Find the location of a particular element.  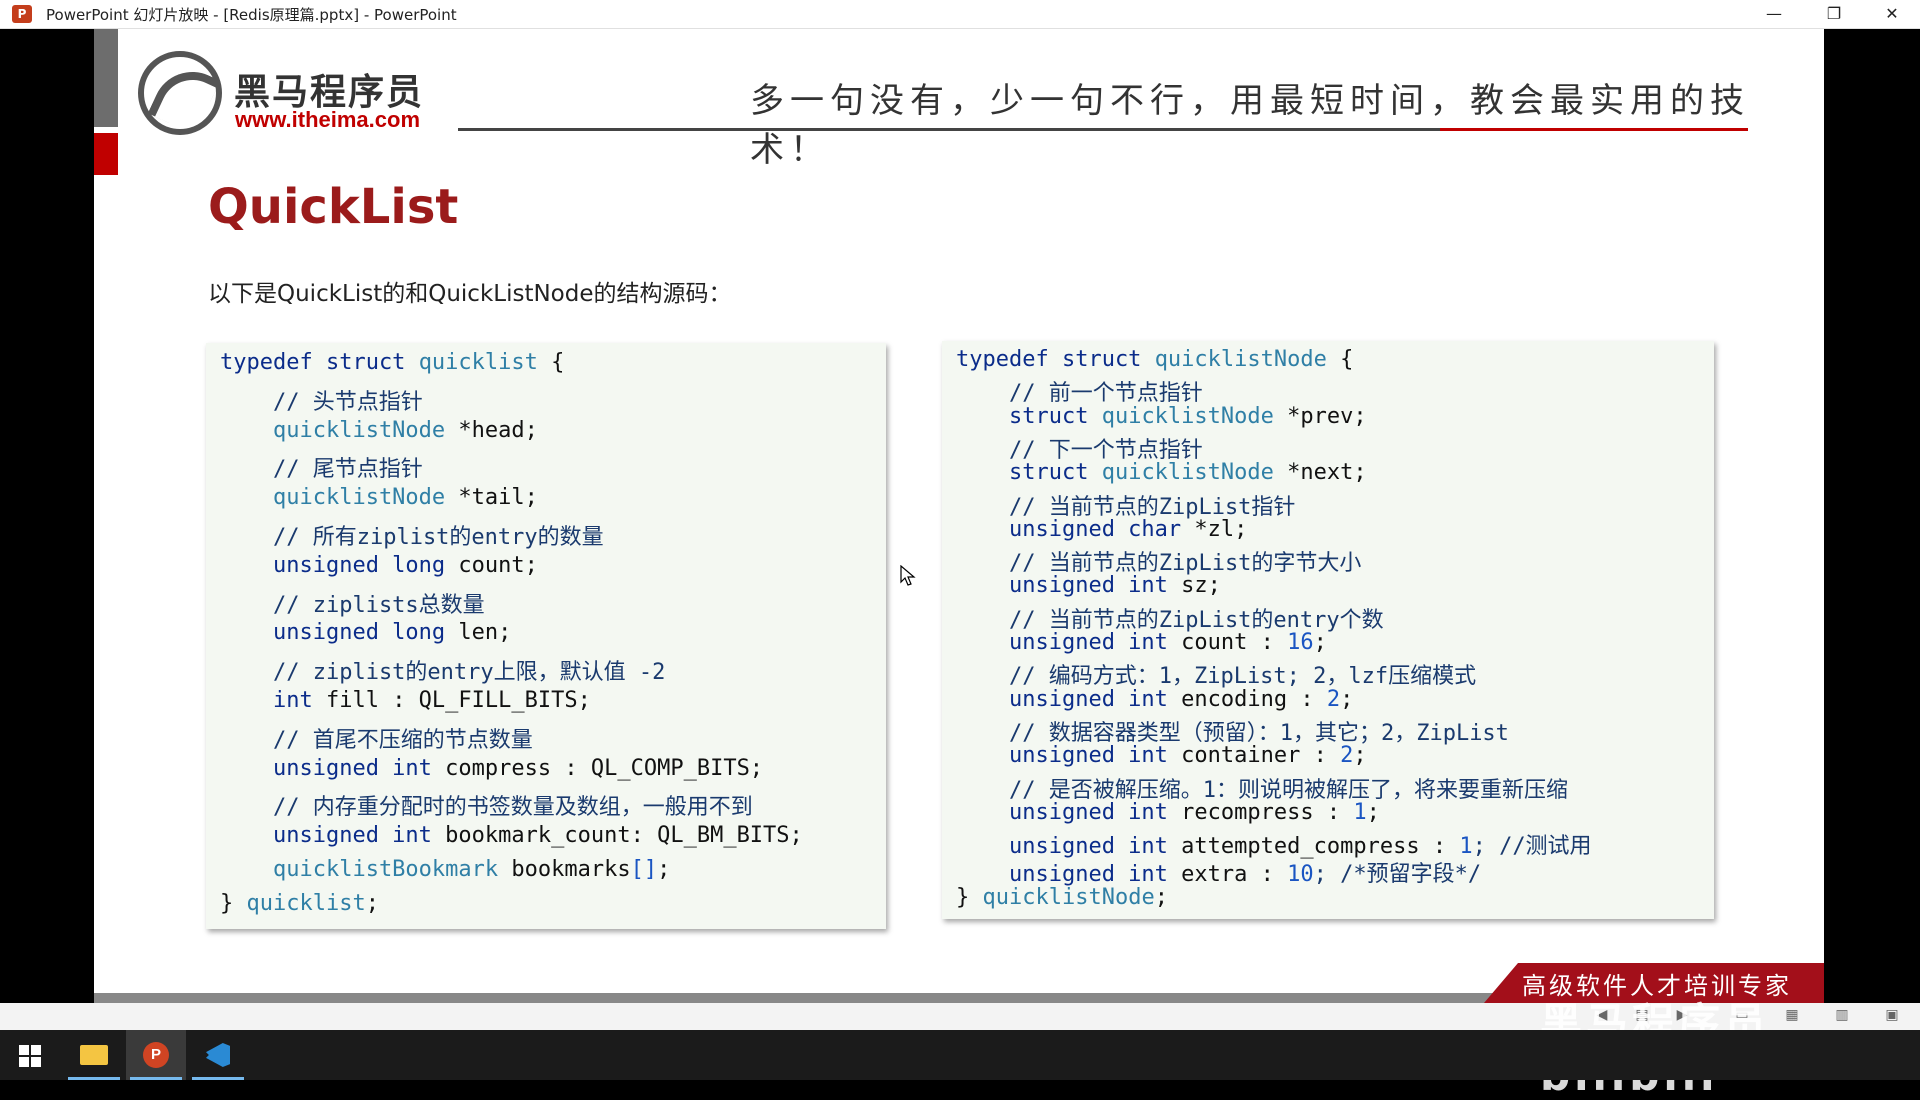

code-line: } quicklist; is located at coordinates (299, 903).